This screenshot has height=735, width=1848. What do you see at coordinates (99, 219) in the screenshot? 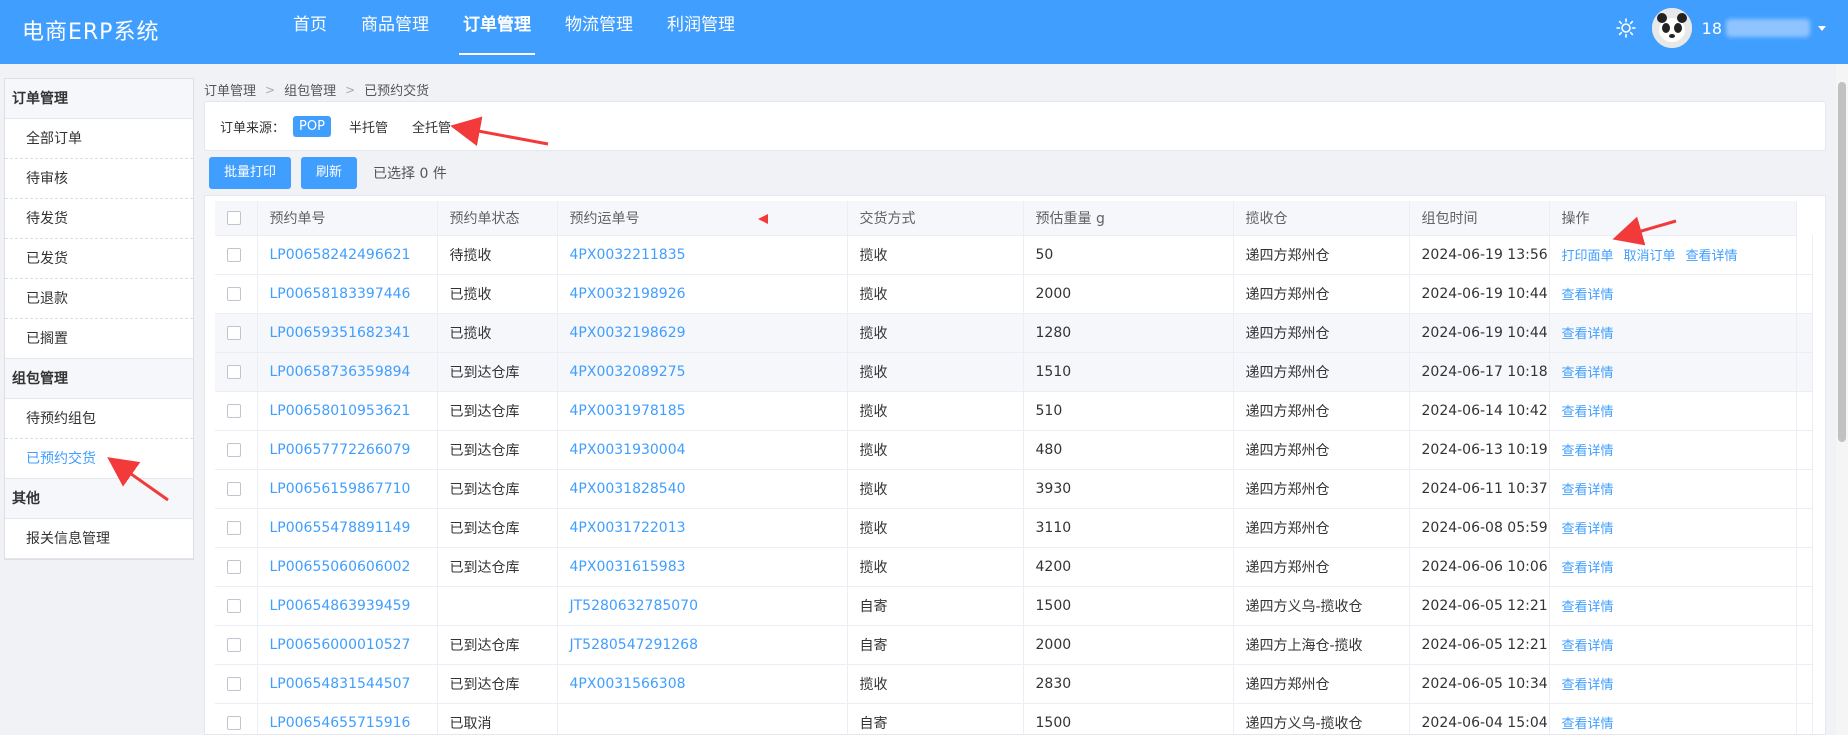
I see `sidebar-item-pending-ship: 待发货` at bounding box center [99, 219].